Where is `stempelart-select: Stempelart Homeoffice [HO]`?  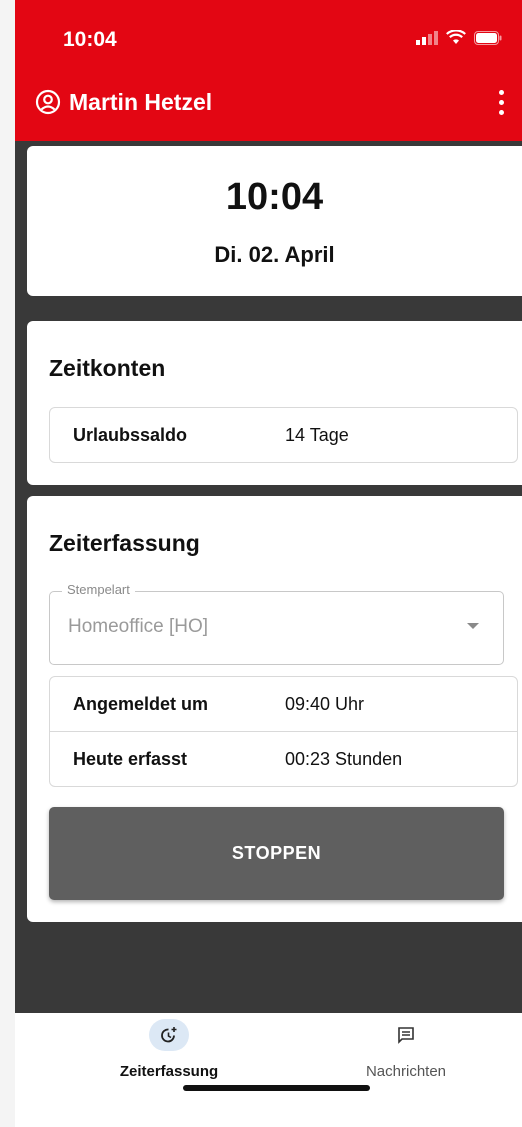 stempelart-select: Stempelart Homeoffice [HO] is located at coordinates (276, 623).